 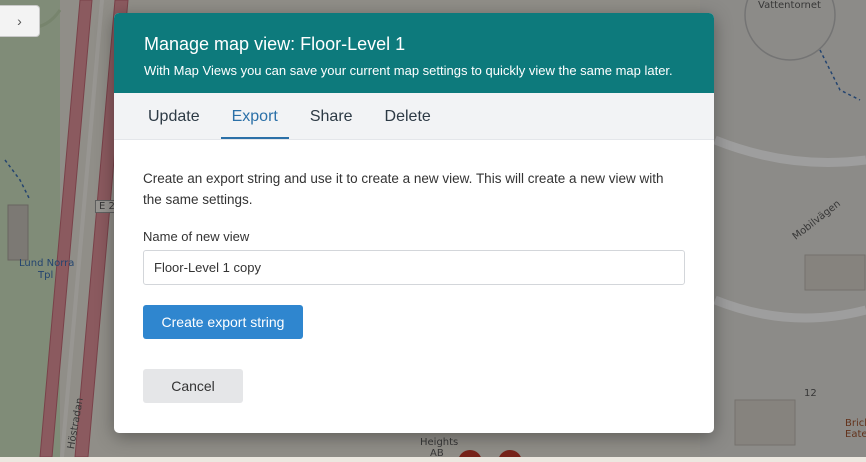 I want to click on expand-sidebar-button: ›, so click(x=20, y=21).